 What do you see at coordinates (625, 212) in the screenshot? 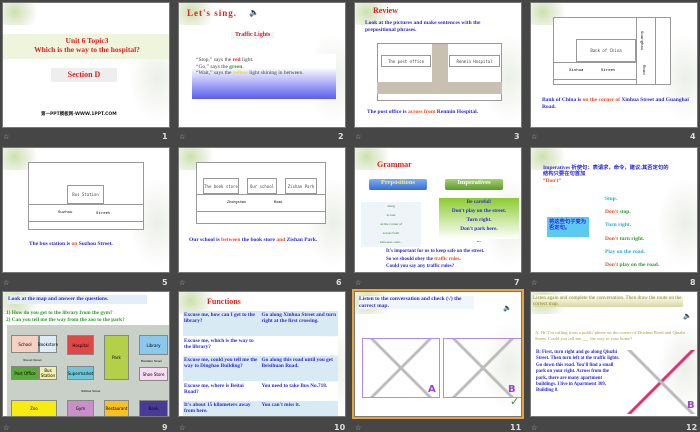
I see `sentence: stop.` at bounding box center [625, 212].